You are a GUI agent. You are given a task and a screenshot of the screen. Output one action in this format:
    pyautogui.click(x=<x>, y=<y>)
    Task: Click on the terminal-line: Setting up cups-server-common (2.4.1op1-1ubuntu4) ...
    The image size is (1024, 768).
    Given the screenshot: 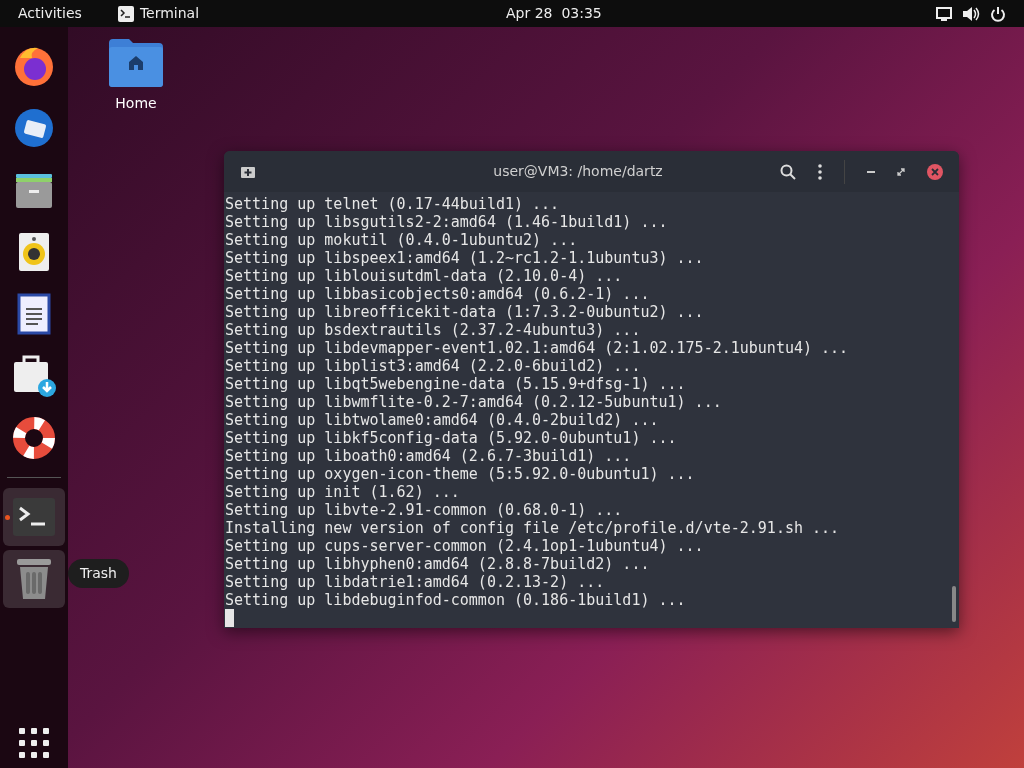 What is the action you would take?
    pyautogui.click(x=464, y=546)
    